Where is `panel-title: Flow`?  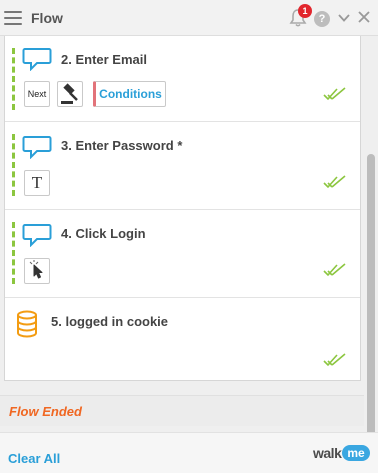
panel-title: Flow is located at coordinates (47, 18).